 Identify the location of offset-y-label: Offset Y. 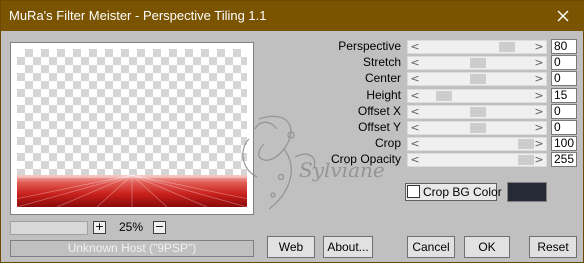
(379, 127).